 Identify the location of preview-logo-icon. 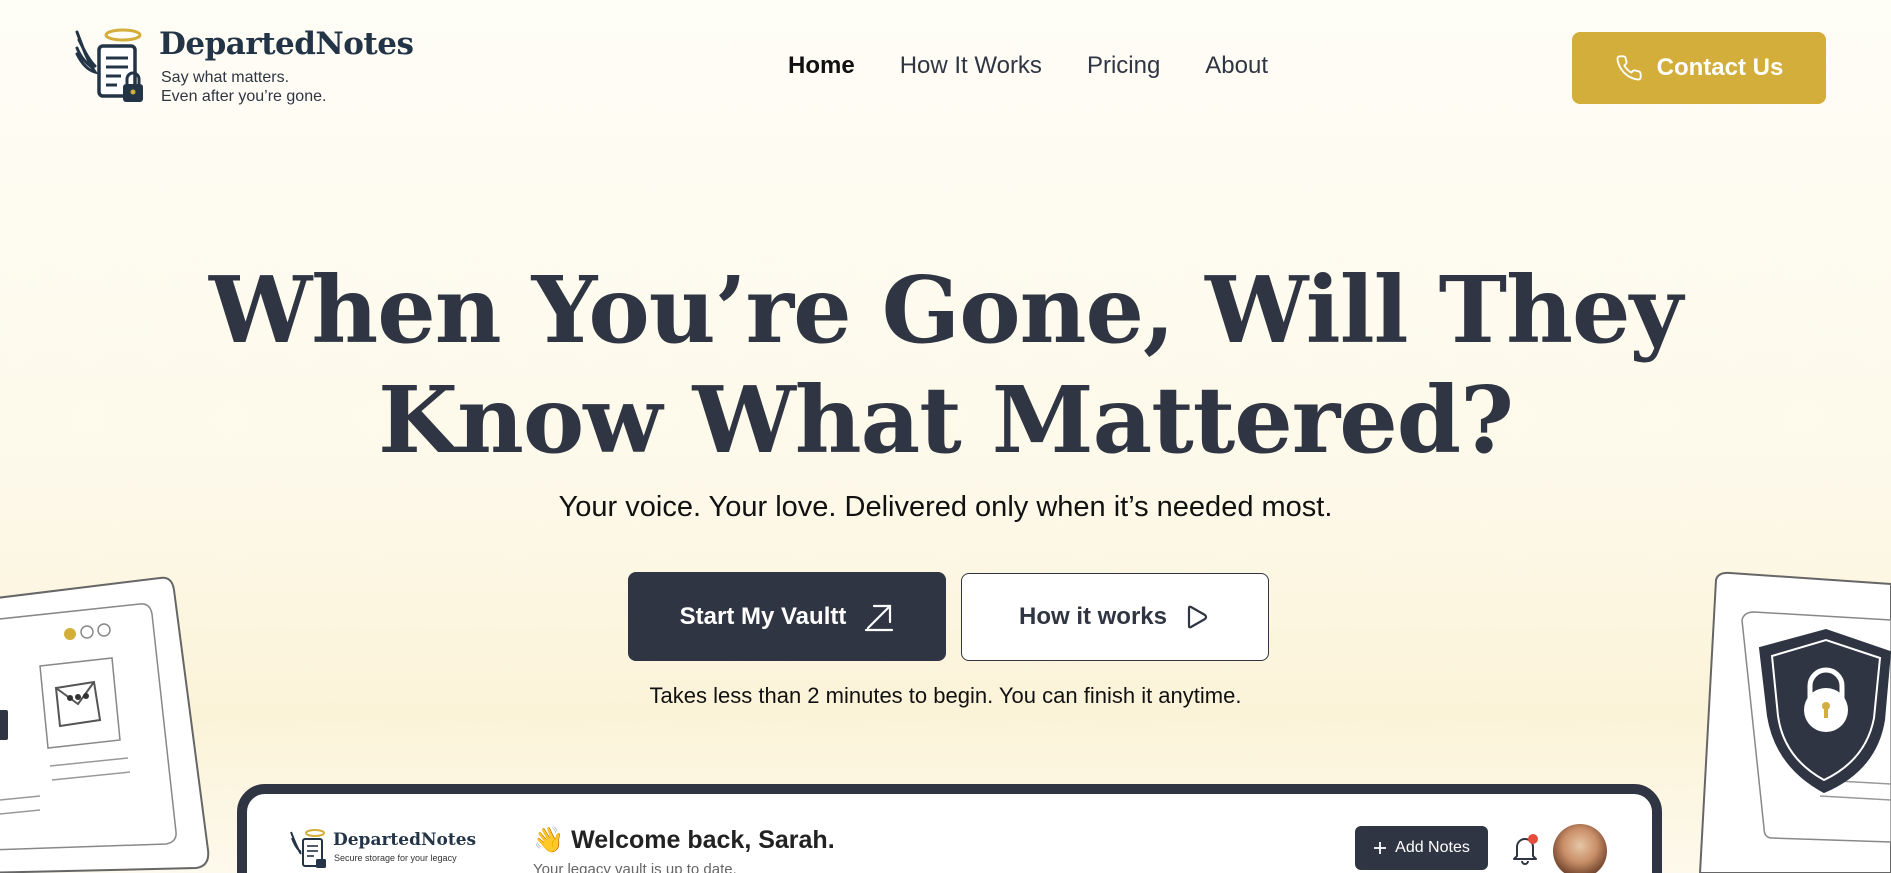
(308, 848).